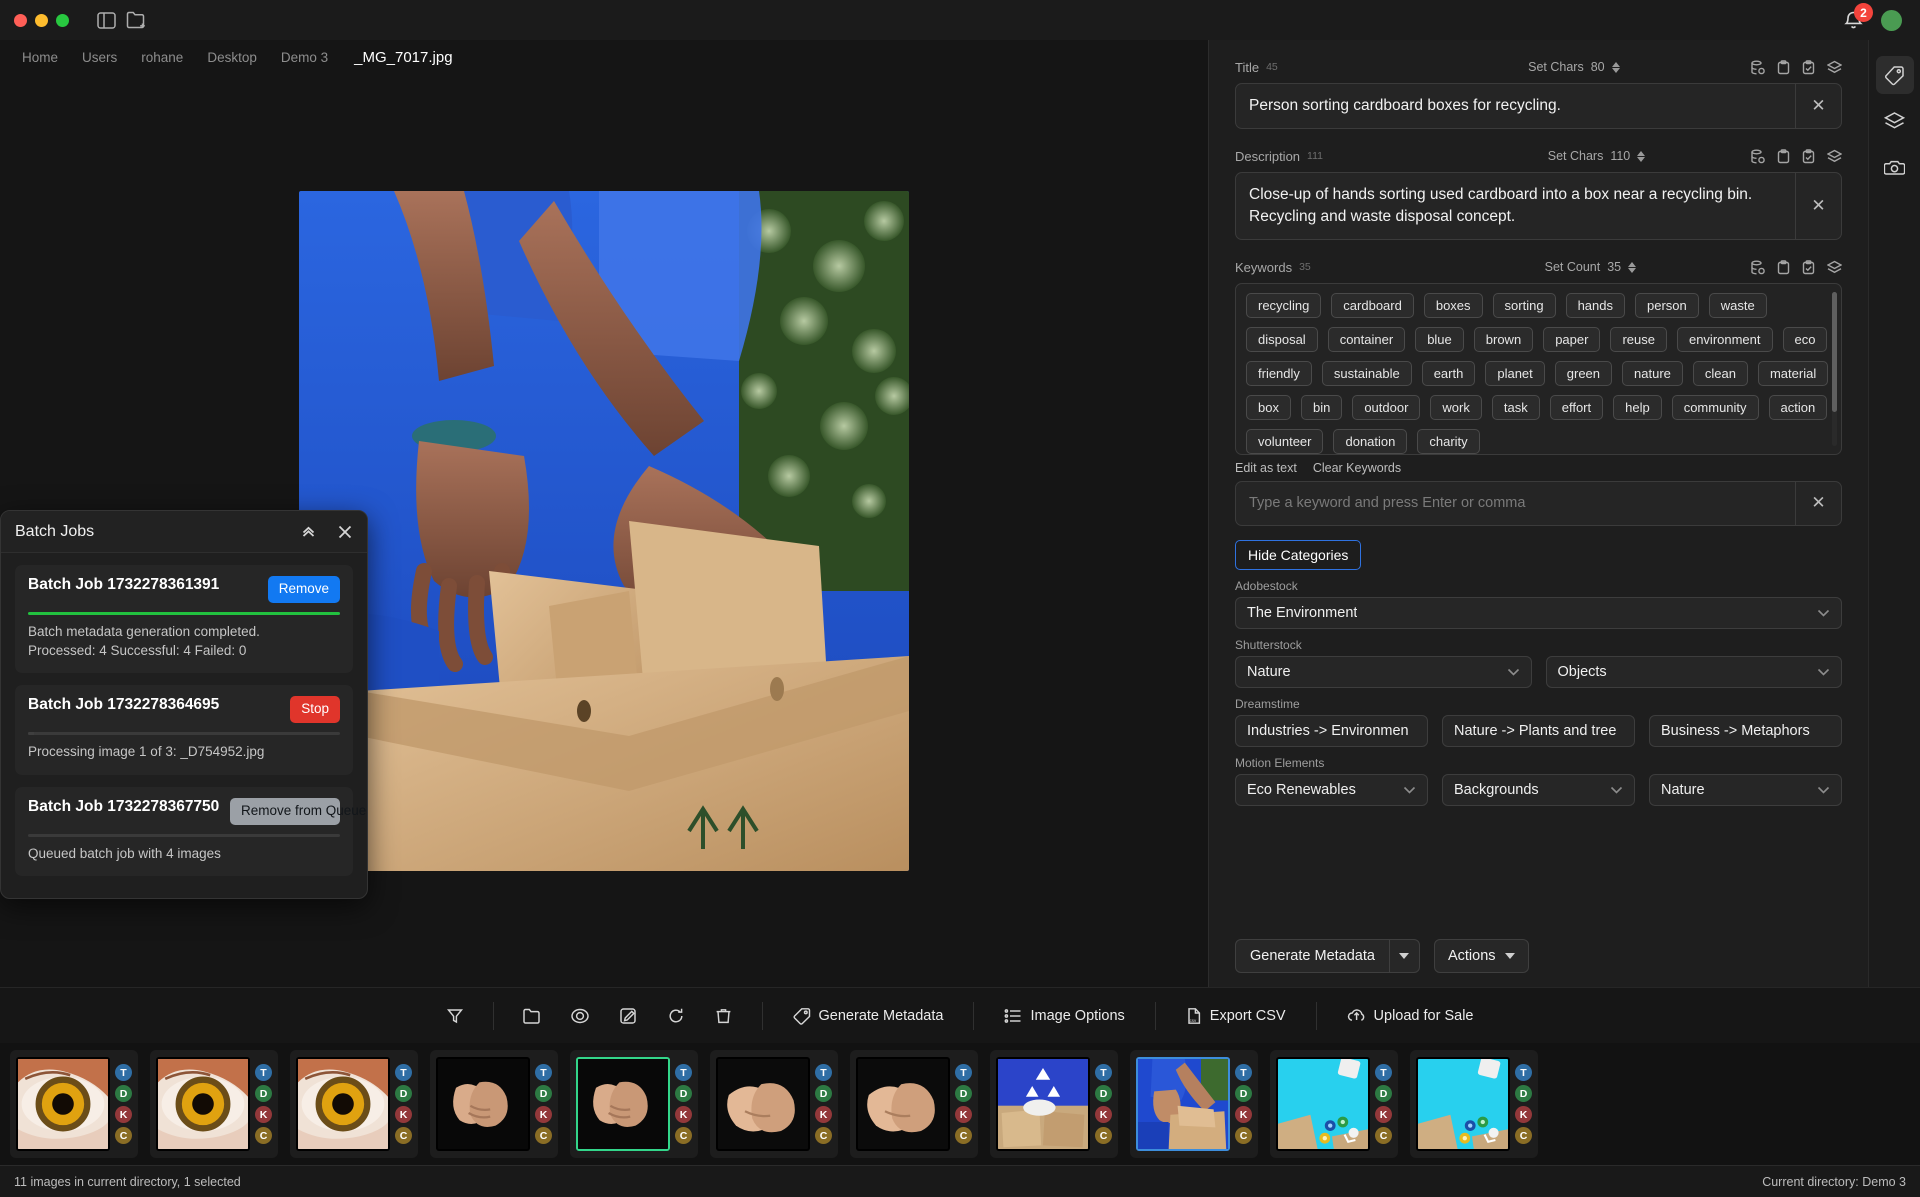 The height and width of the screenshot is (1197, 1920). I want to click on upload-for-sale-button: Upload for Sale, so click(1410, 1016).